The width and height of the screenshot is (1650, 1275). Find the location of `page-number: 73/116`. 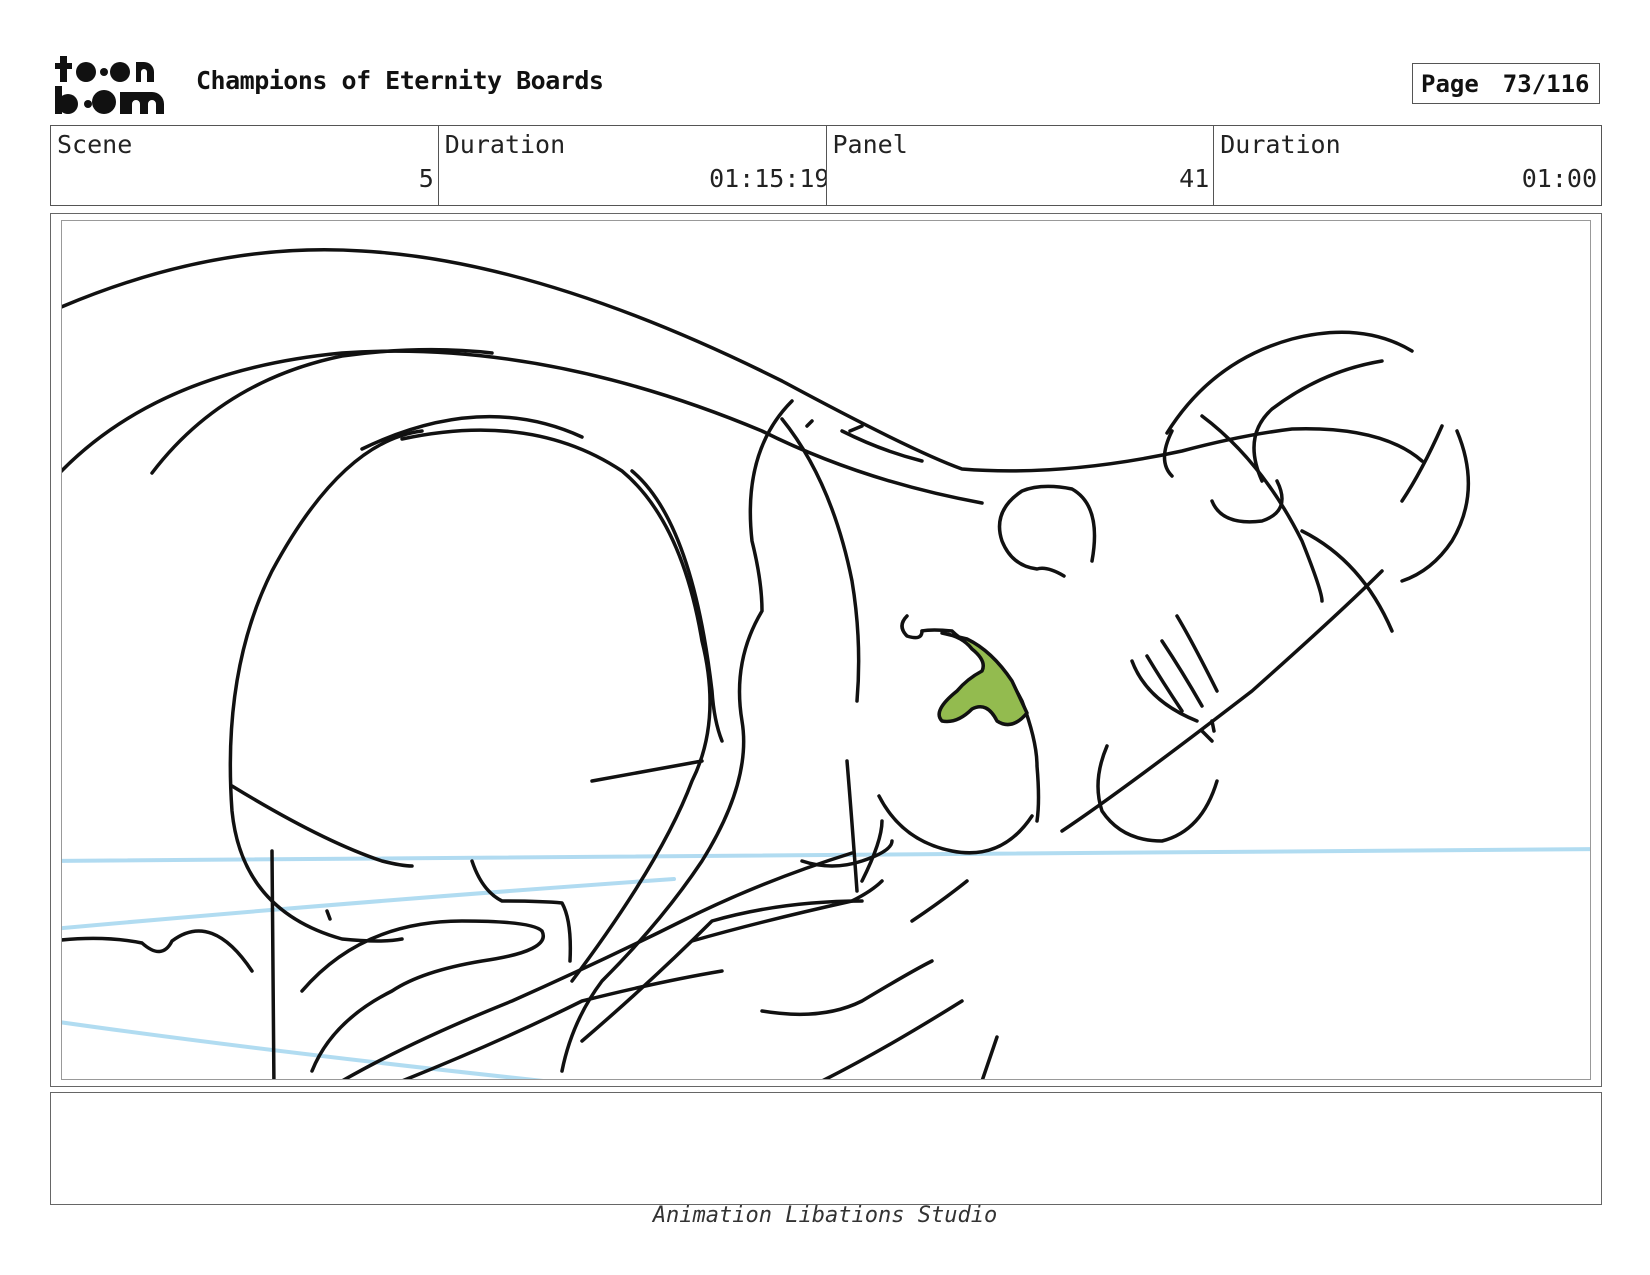

page-number: 73/116 is located at coordinates (1546, 83).